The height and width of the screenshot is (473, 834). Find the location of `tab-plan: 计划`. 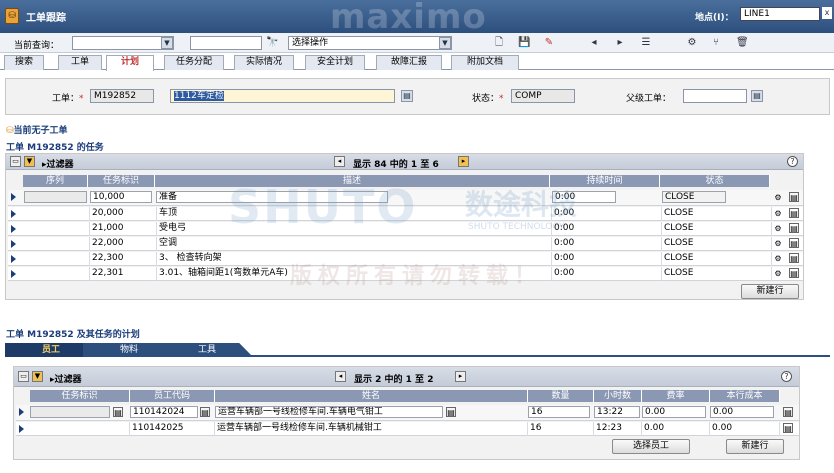

tab-plan: 计划 is located at coordinates (130, 63).